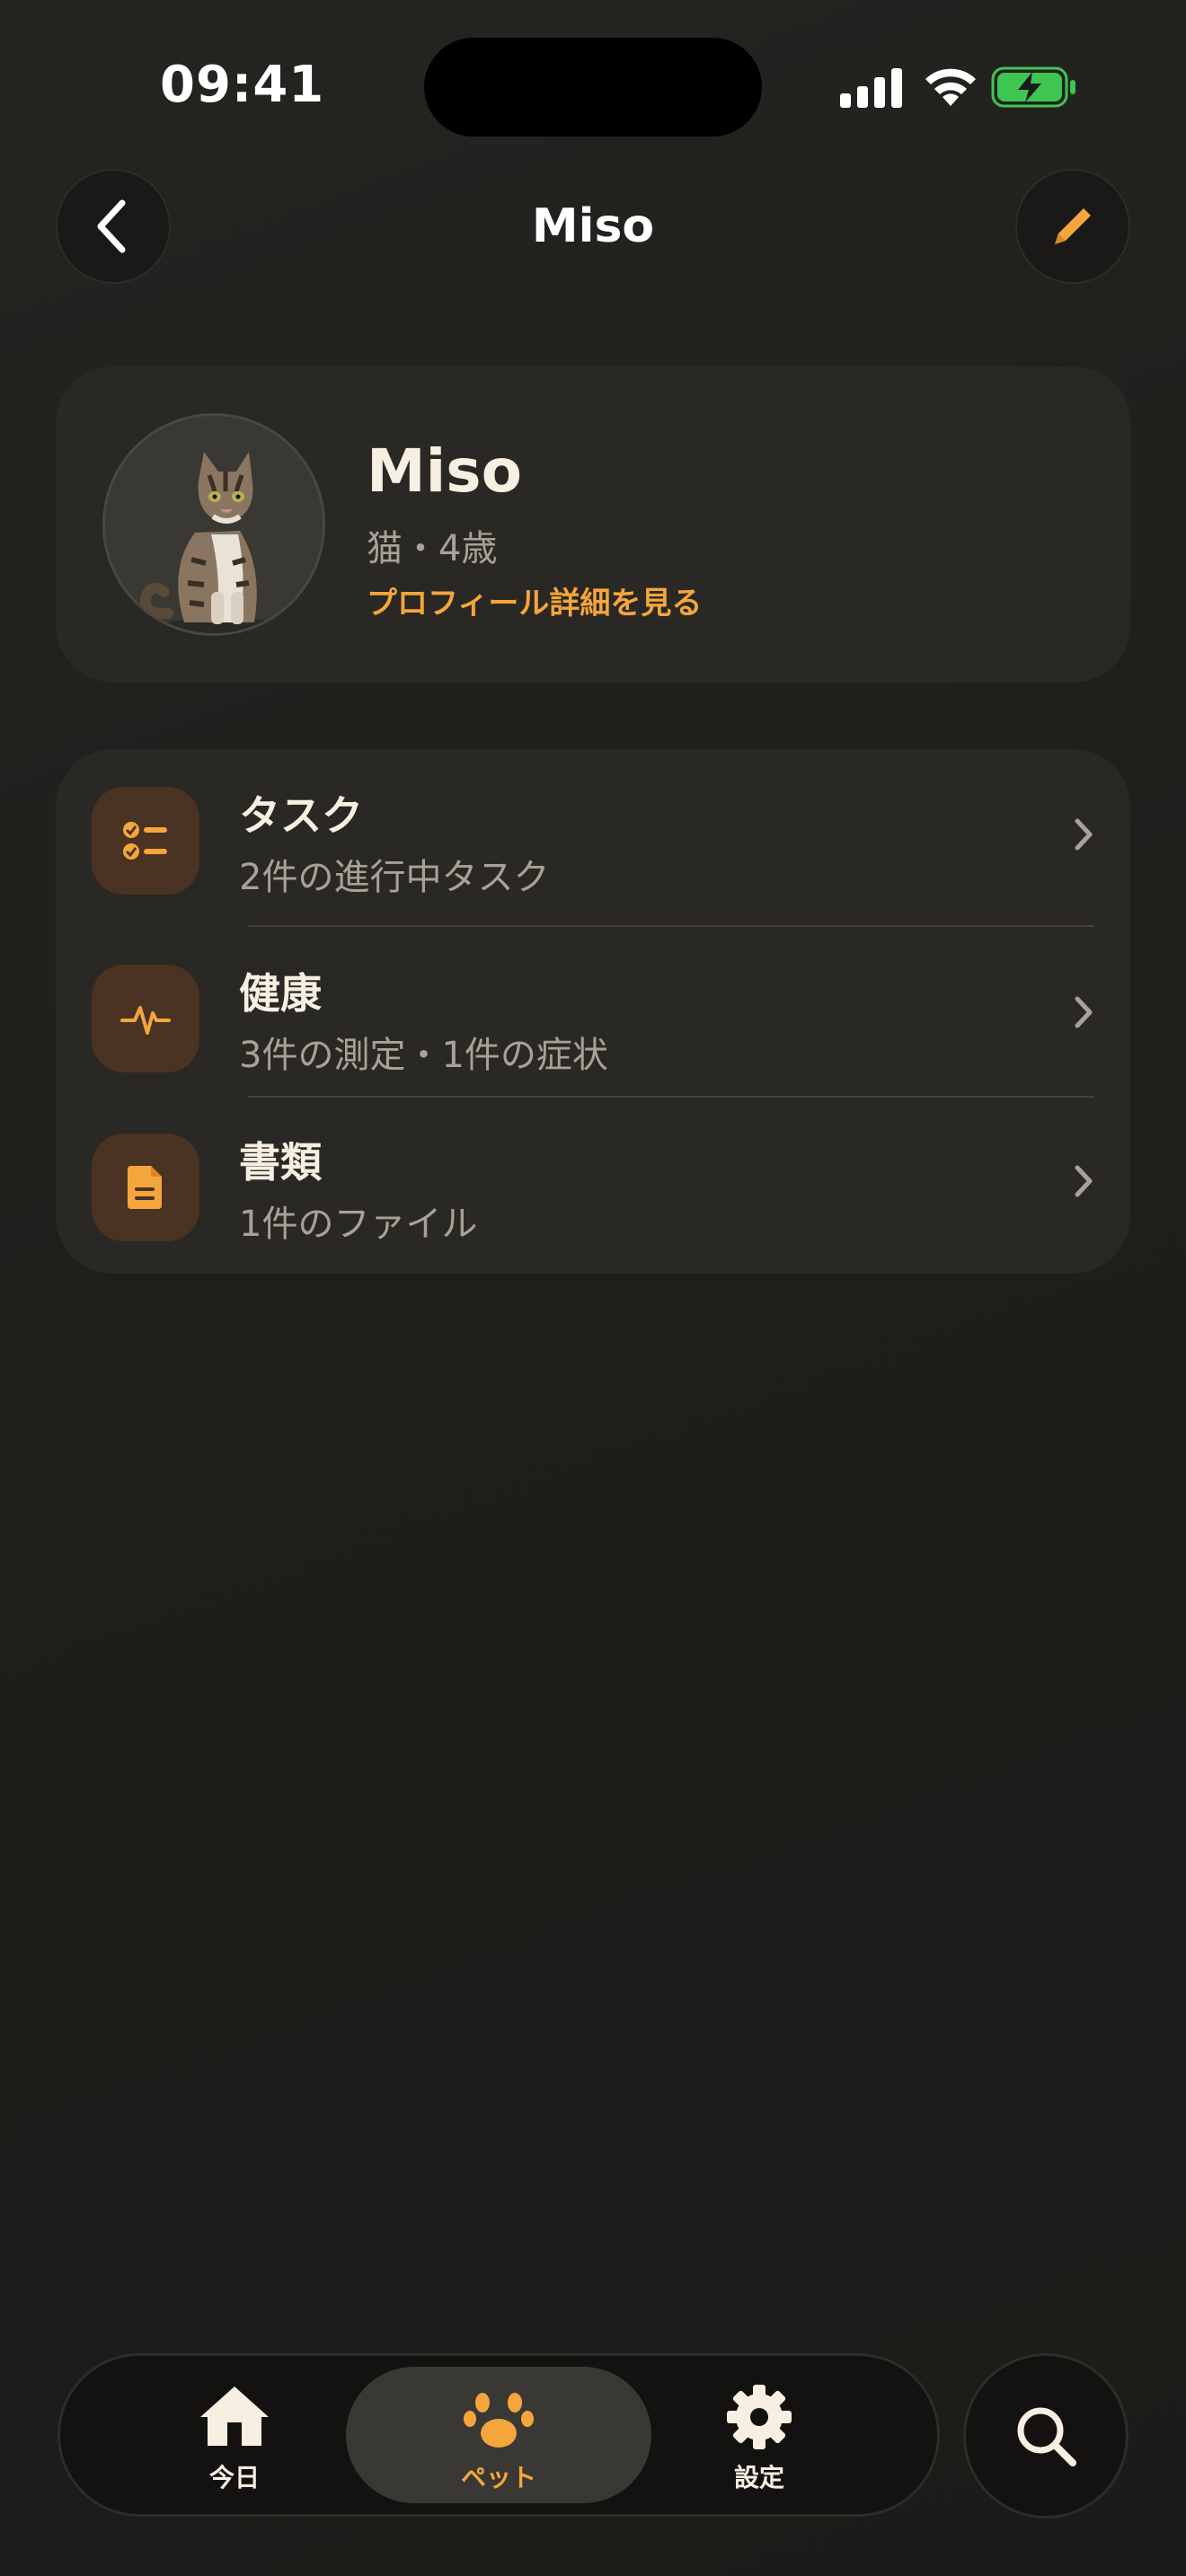 The height and width of the screenshot is (2576, 1186). I want to click on menu-subtitle: 3件の測定・1件の症状, so click(423, 1055).